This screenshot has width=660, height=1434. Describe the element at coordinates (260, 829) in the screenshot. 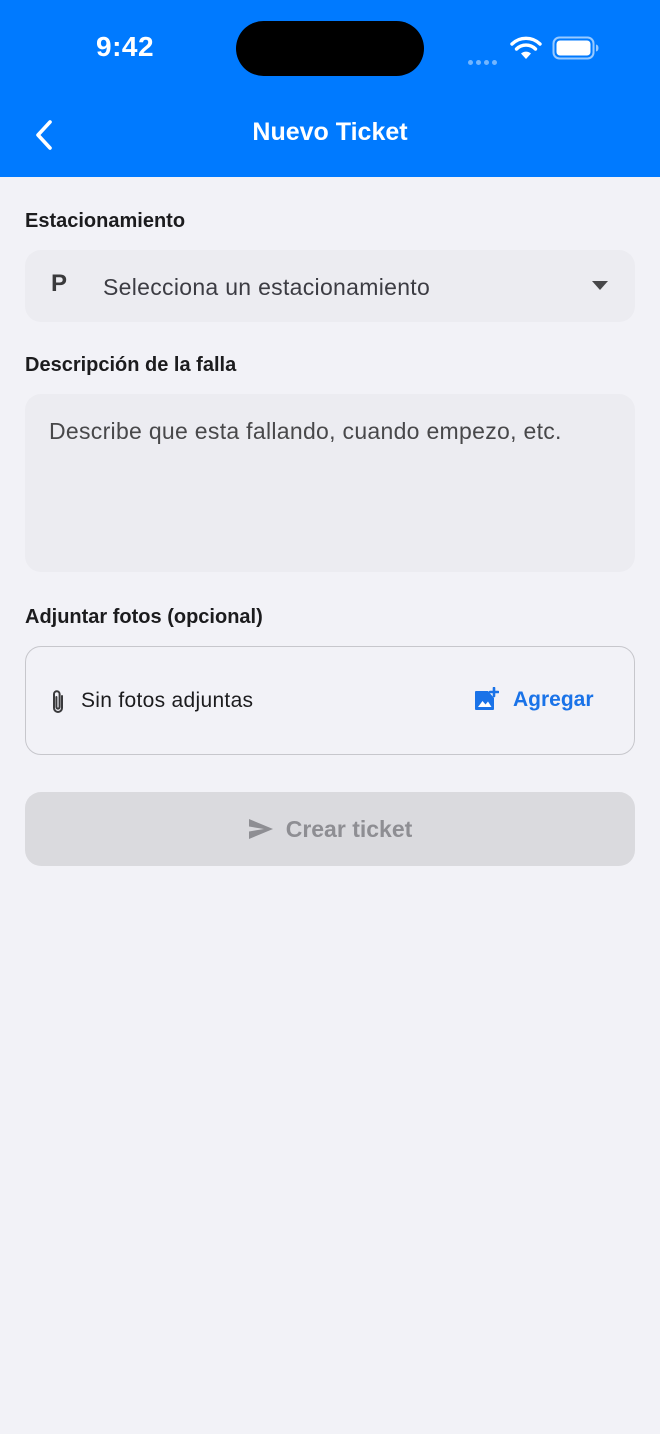

I see `send-icon` at that location.